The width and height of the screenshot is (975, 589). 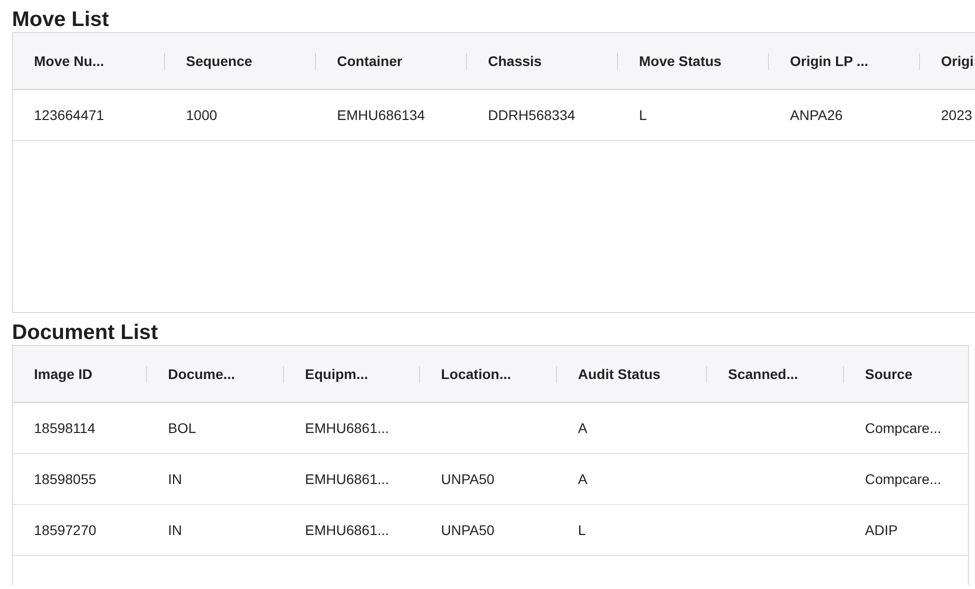 I want to click on table-cell-text: ADIP, so click(x=881, y=530).